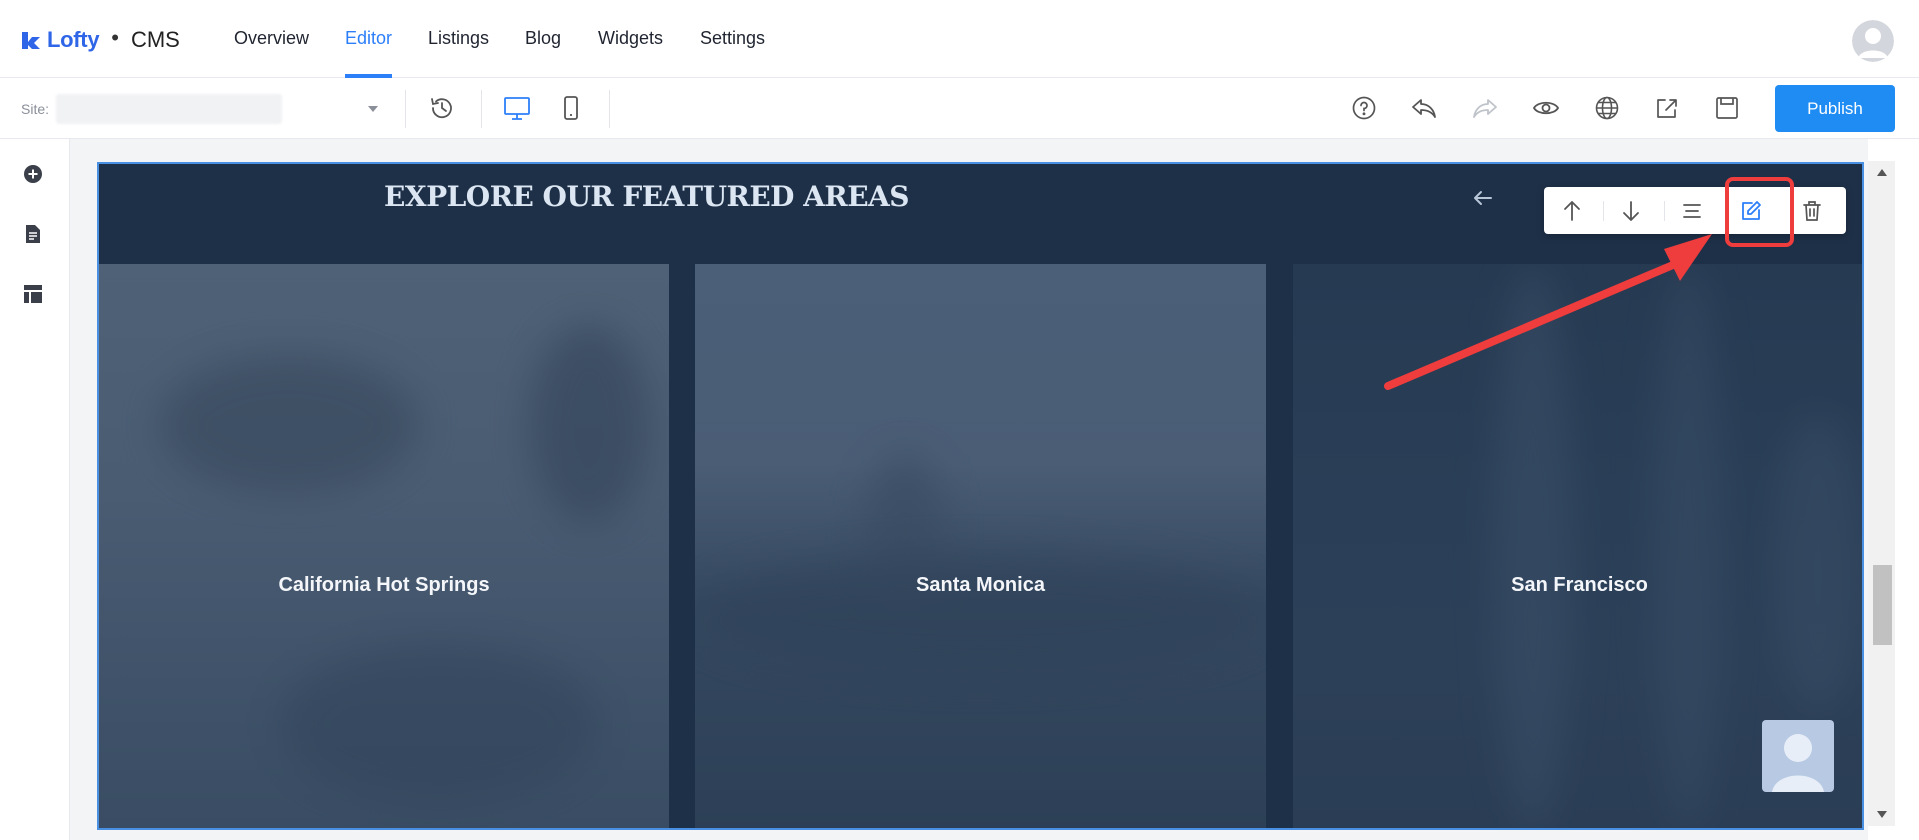 The height and width of the screenshot is (840, 1919). What do you see at coordinates (1607, 108) in the screenshot?
I see `globe-icon` at bounding box center [1607, 108].